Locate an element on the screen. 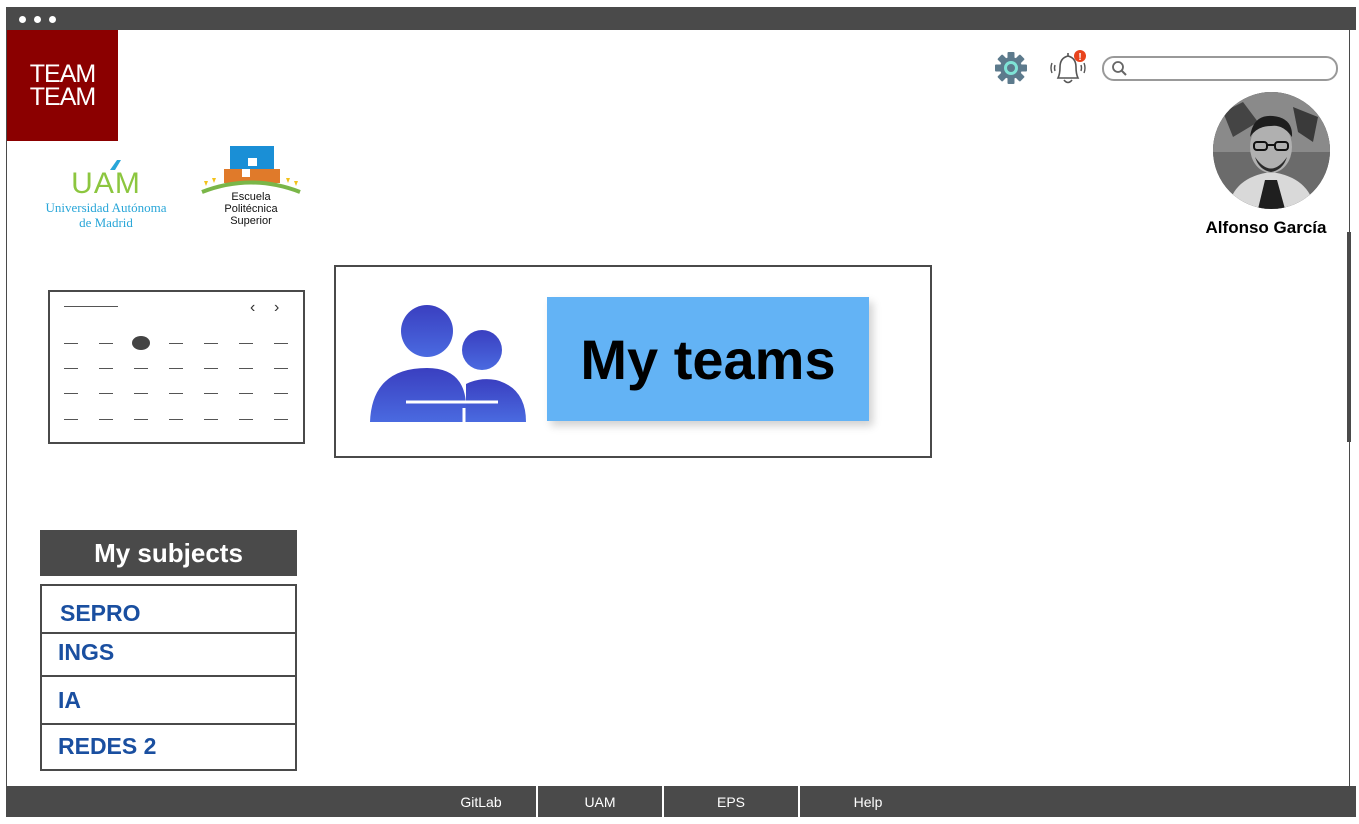  bell-icon: ! is located at coordinates (1068, 67).